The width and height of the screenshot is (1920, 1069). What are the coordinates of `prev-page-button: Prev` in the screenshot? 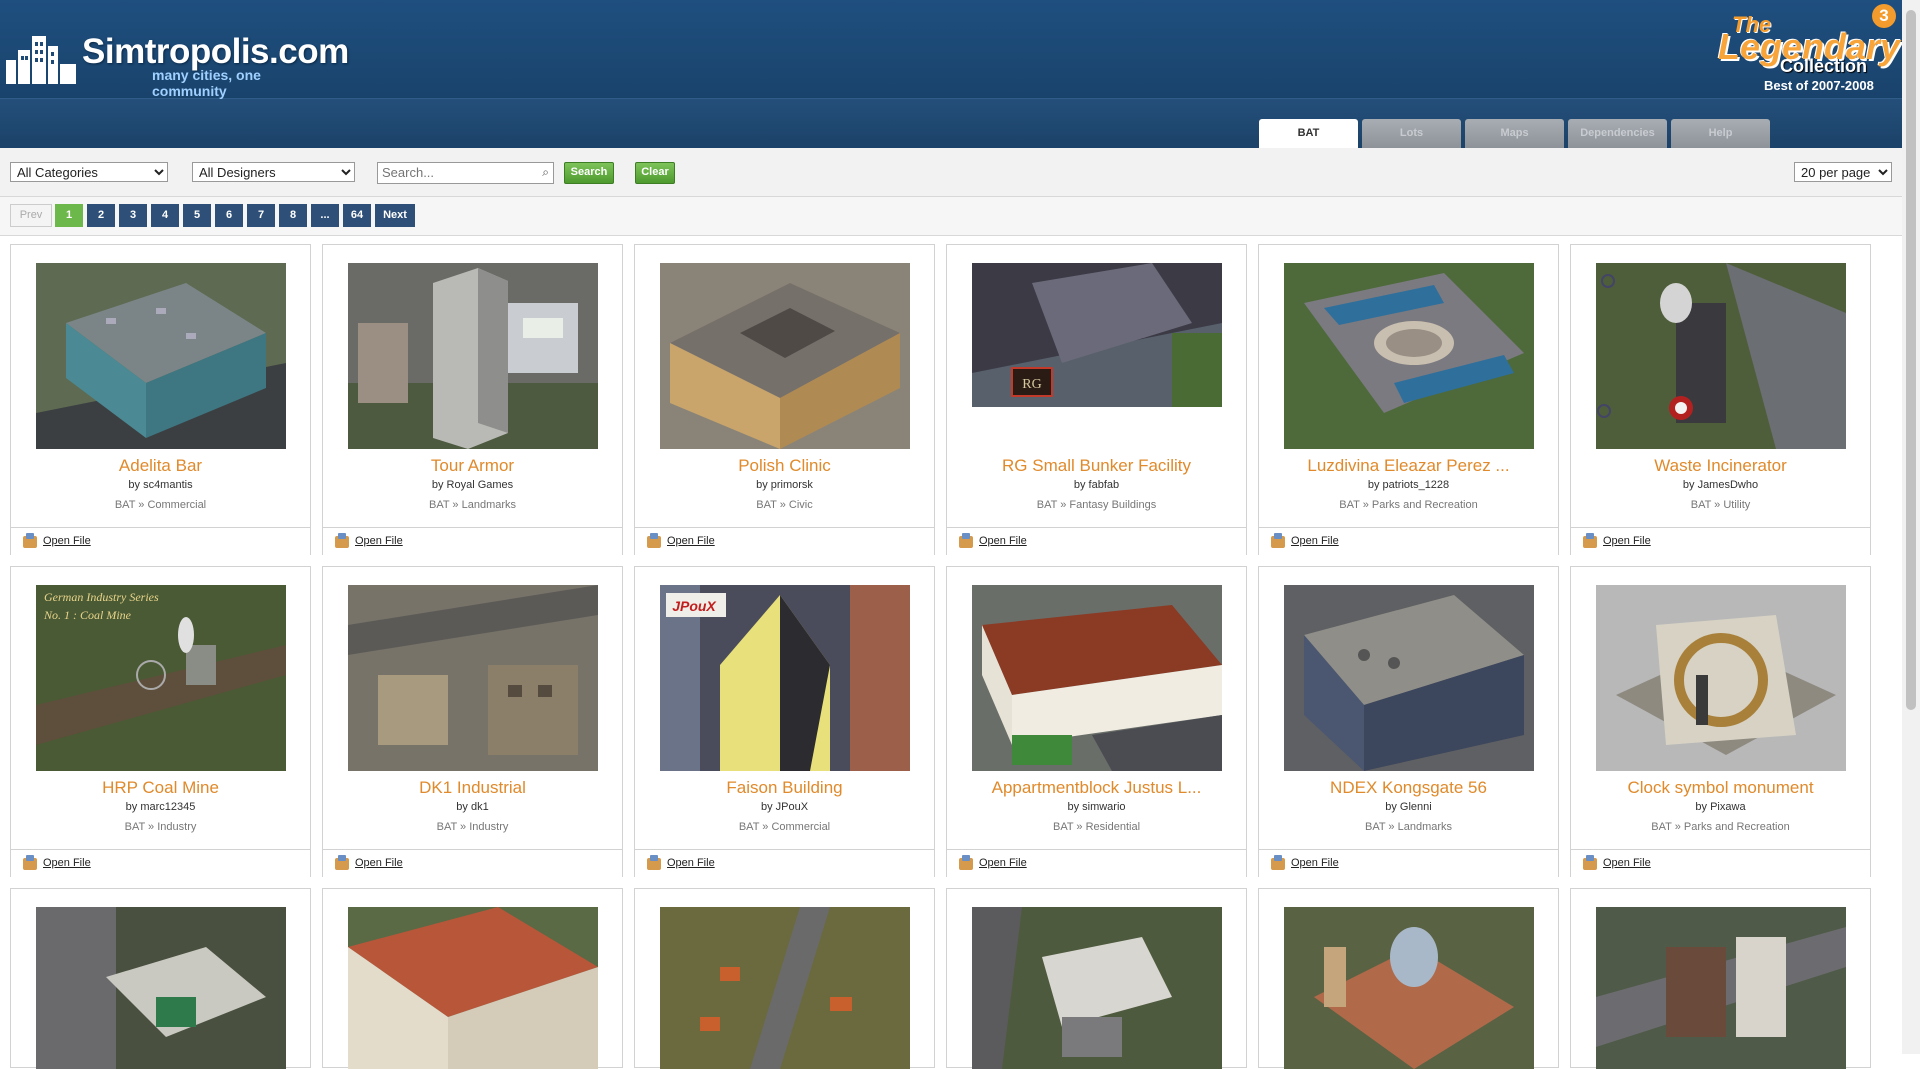 It's located at (31, 215).